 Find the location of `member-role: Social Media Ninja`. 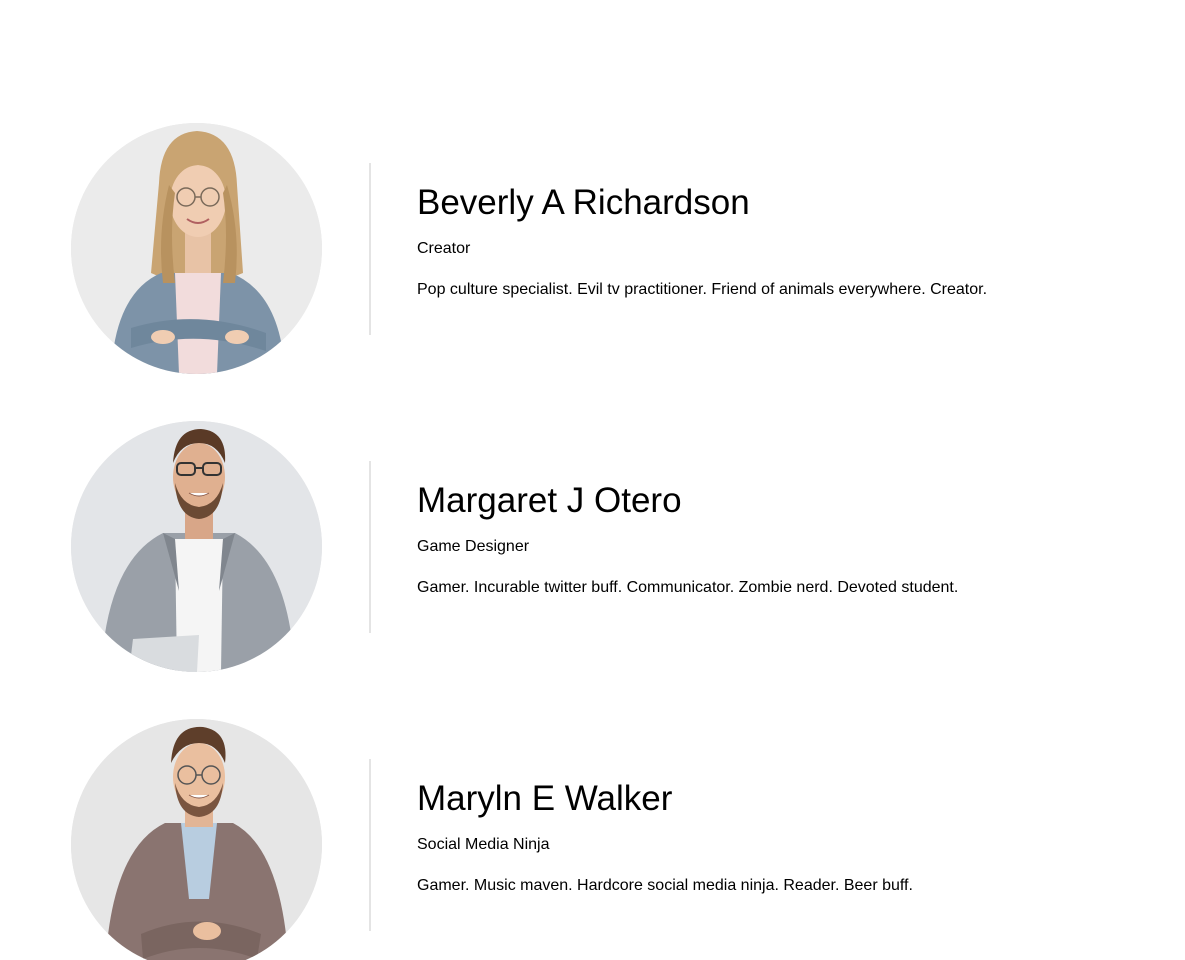

member-role: Social Media Ninja is located at coordinates (483, 844).